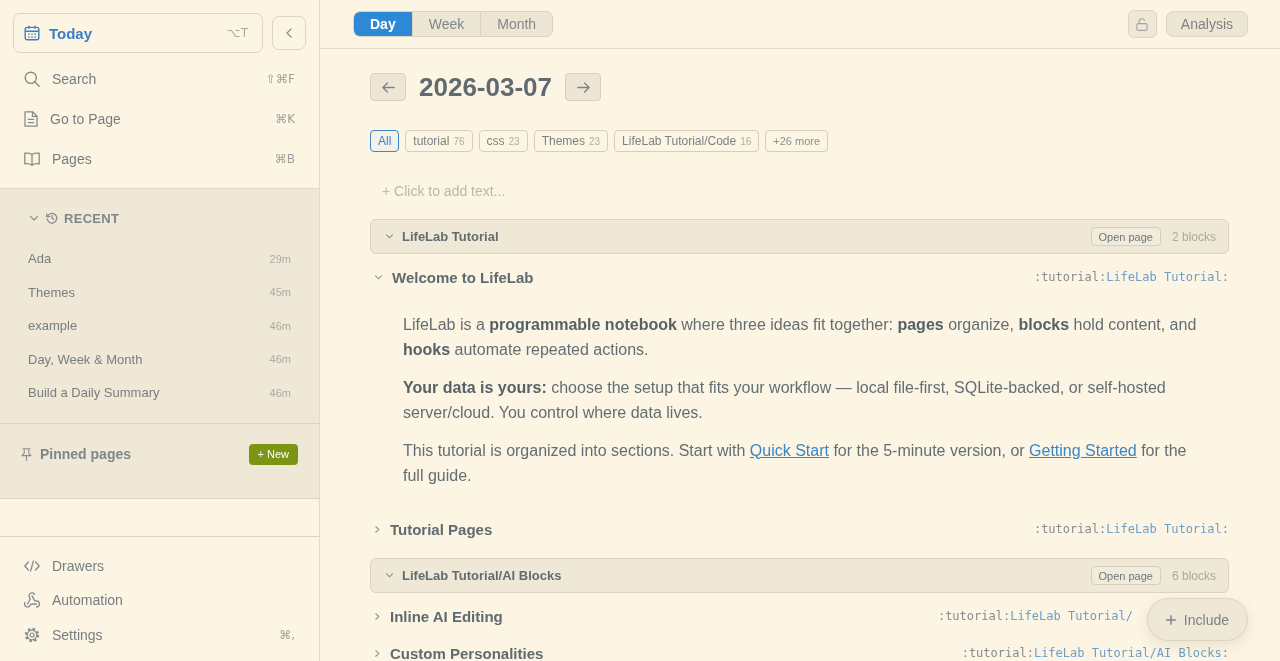  Describe the element at coordinates (287, 634) in the screenshot. I see `keyboard-shortcut: ⌘,` at that location.